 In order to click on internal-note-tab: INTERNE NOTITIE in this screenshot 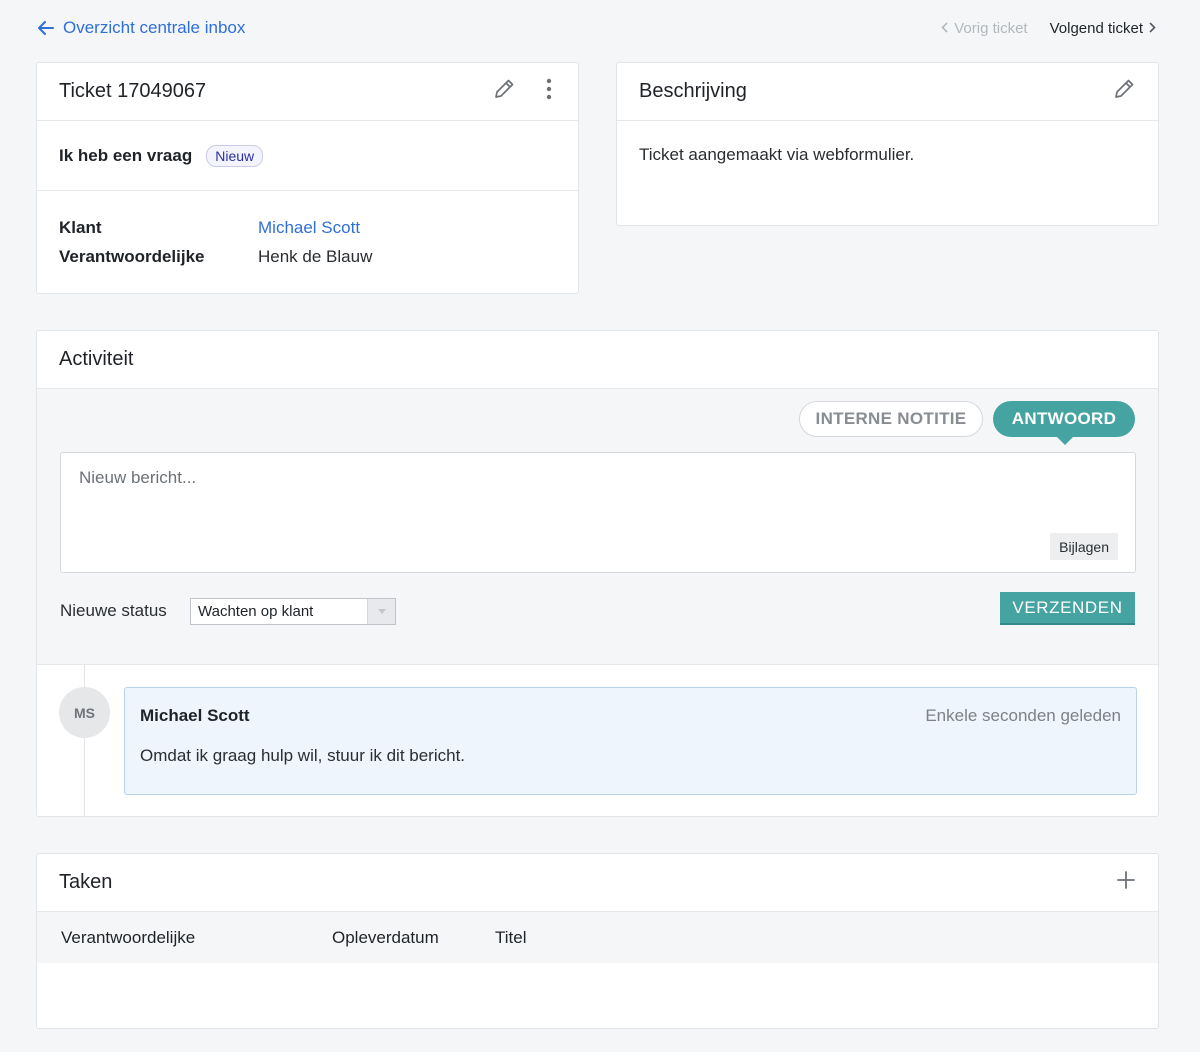, I will do `click(891, 419)`.